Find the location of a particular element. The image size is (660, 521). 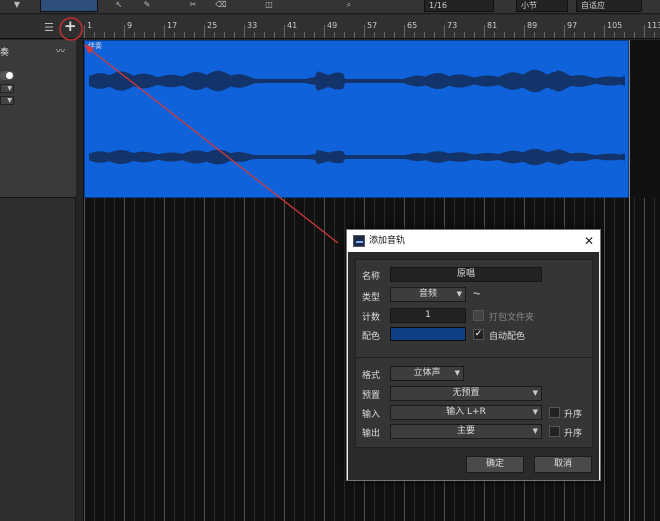

preset-dropdown: 无预置 ▼ is located at coordinates (466, 393).